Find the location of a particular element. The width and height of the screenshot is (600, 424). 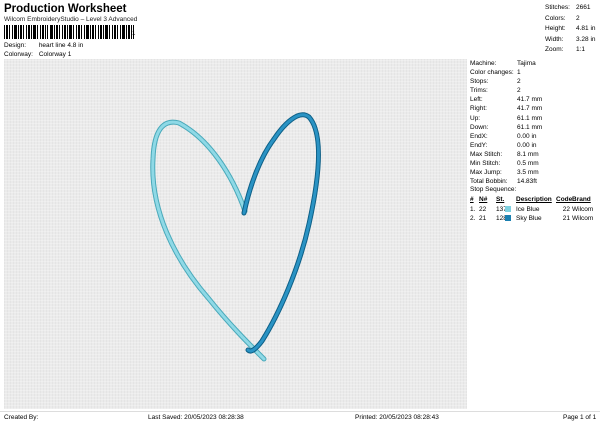

row-number: 22 is located at coordinates (483, 209).